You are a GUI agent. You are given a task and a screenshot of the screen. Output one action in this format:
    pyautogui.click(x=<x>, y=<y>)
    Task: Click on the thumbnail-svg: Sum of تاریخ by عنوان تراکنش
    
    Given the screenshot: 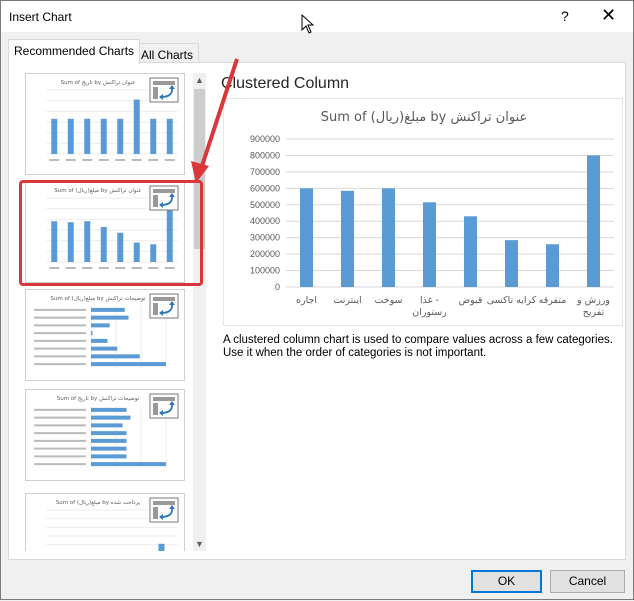 What is the action you would take?
    pyautogui.click(x=112, y=119)
    